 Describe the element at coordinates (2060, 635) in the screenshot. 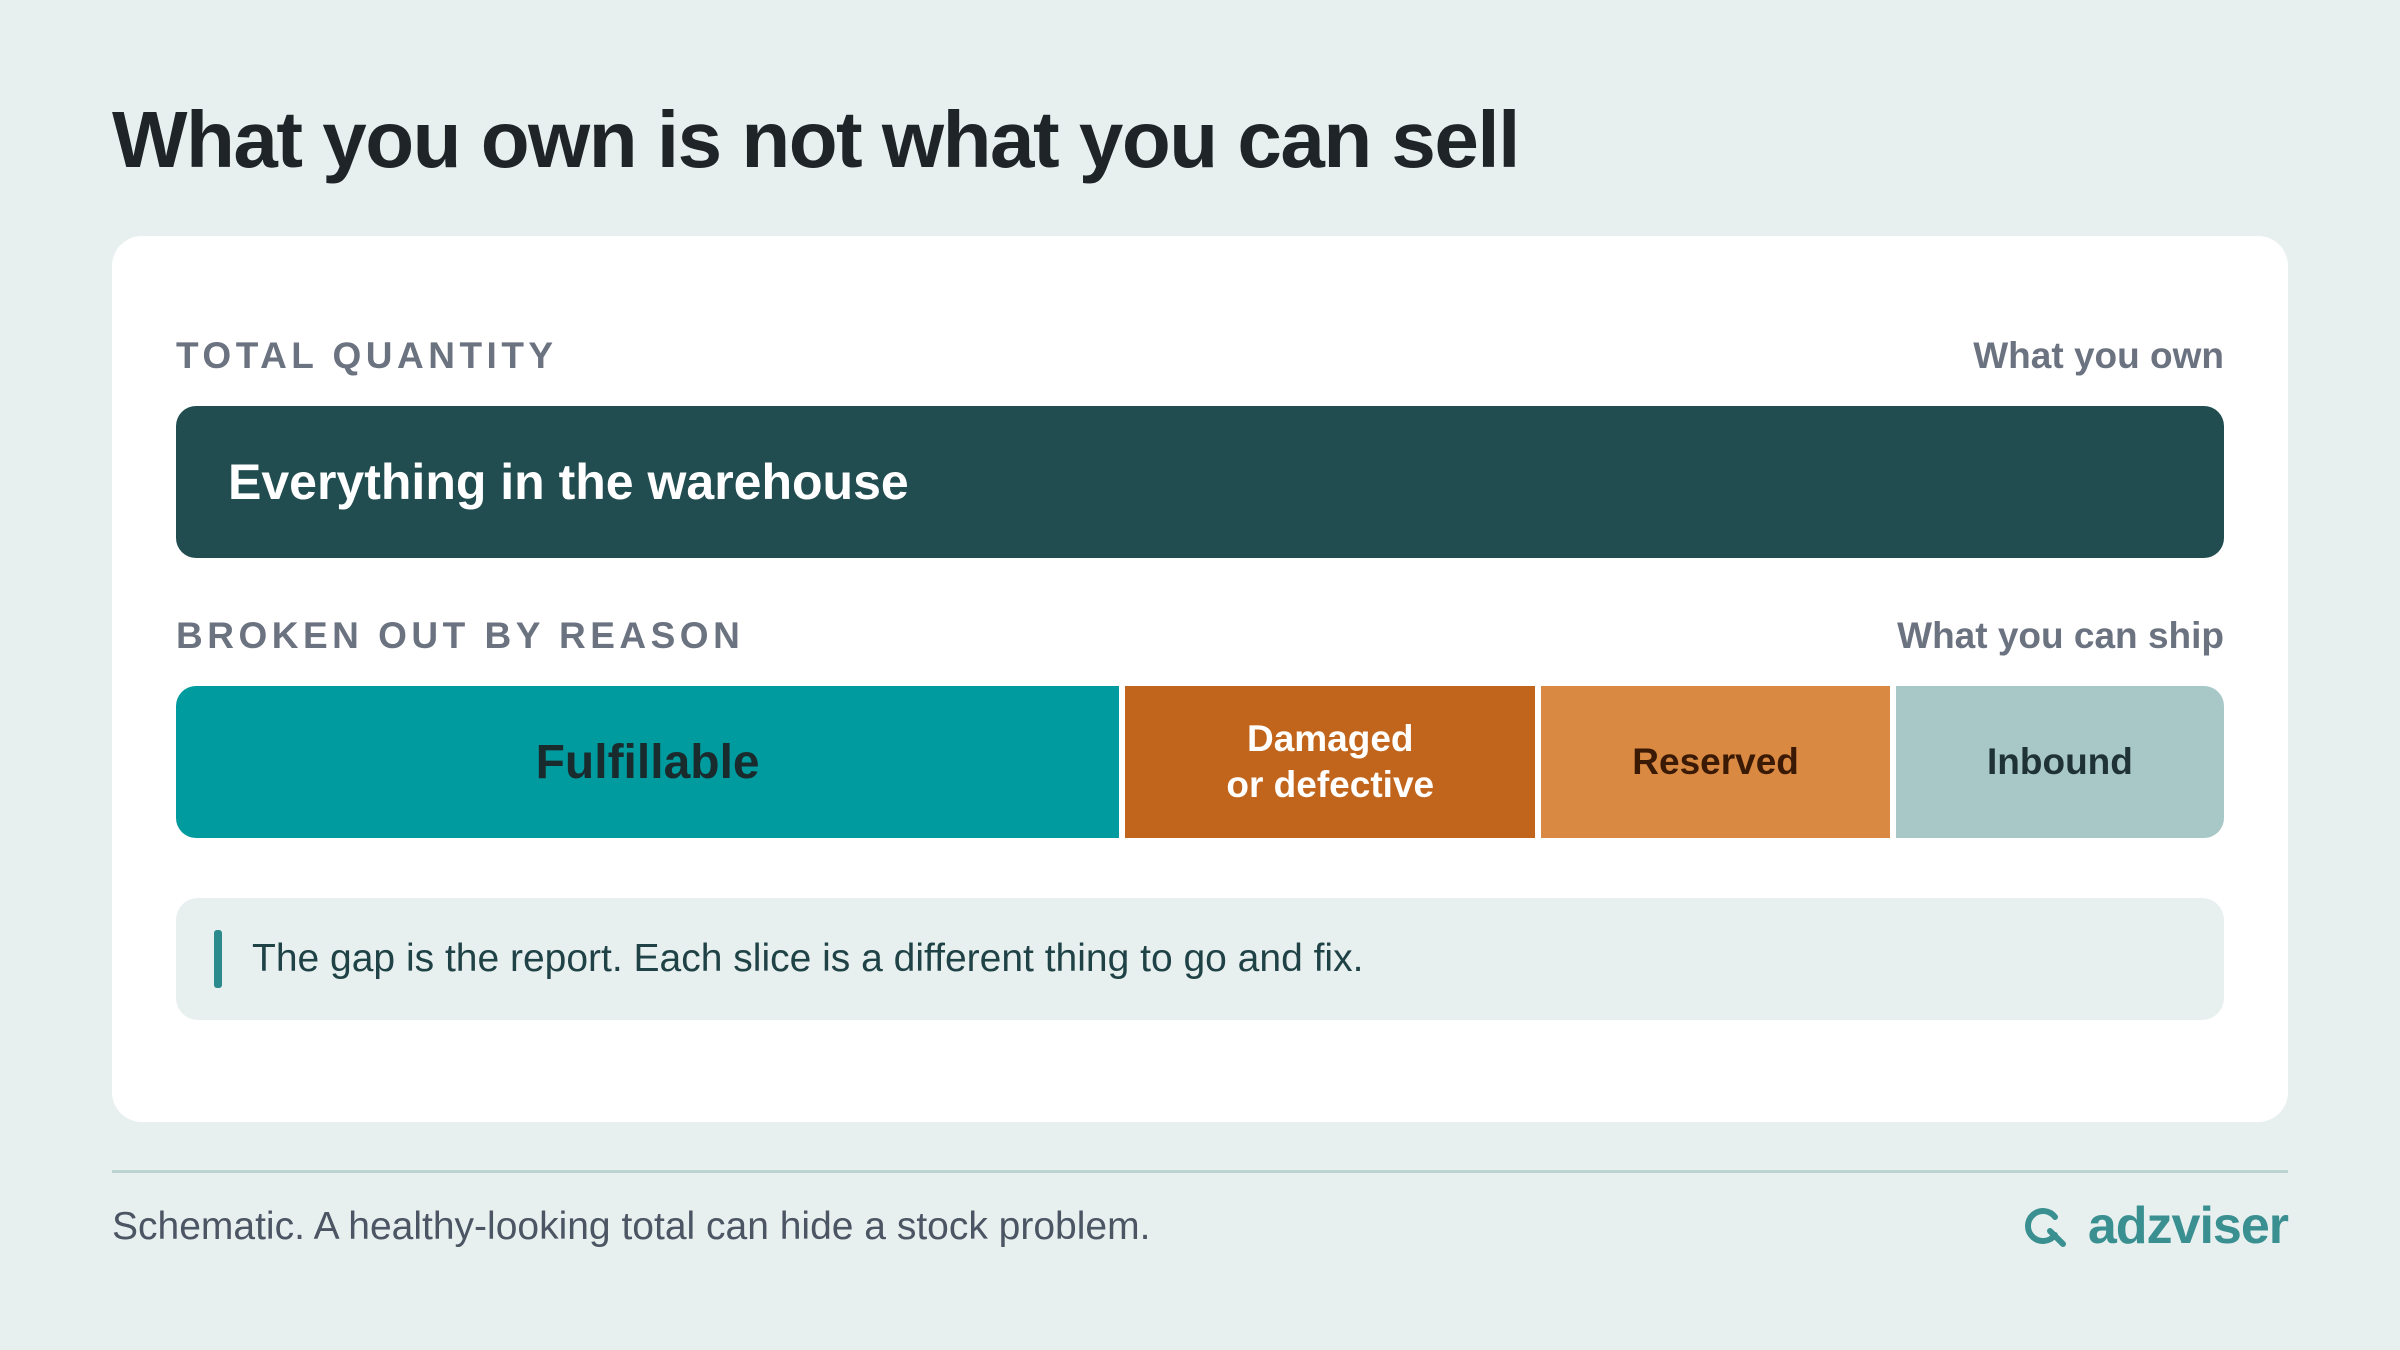

I see `breakdown-note: What you can ship` at that location.